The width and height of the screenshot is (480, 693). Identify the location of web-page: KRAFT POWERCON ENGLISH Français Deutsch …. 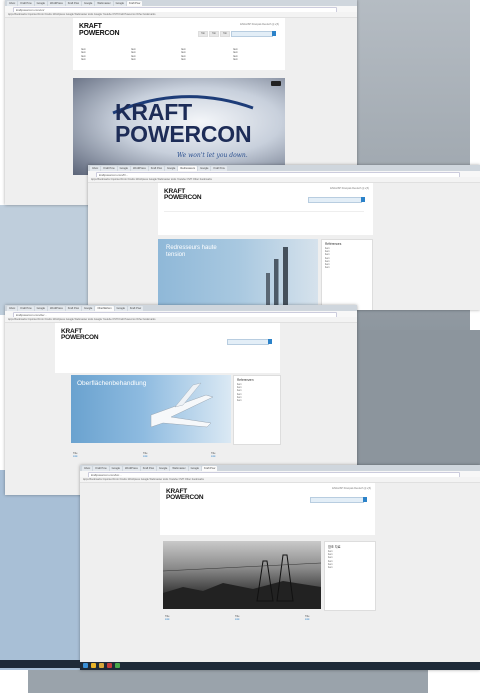
(284, 246).